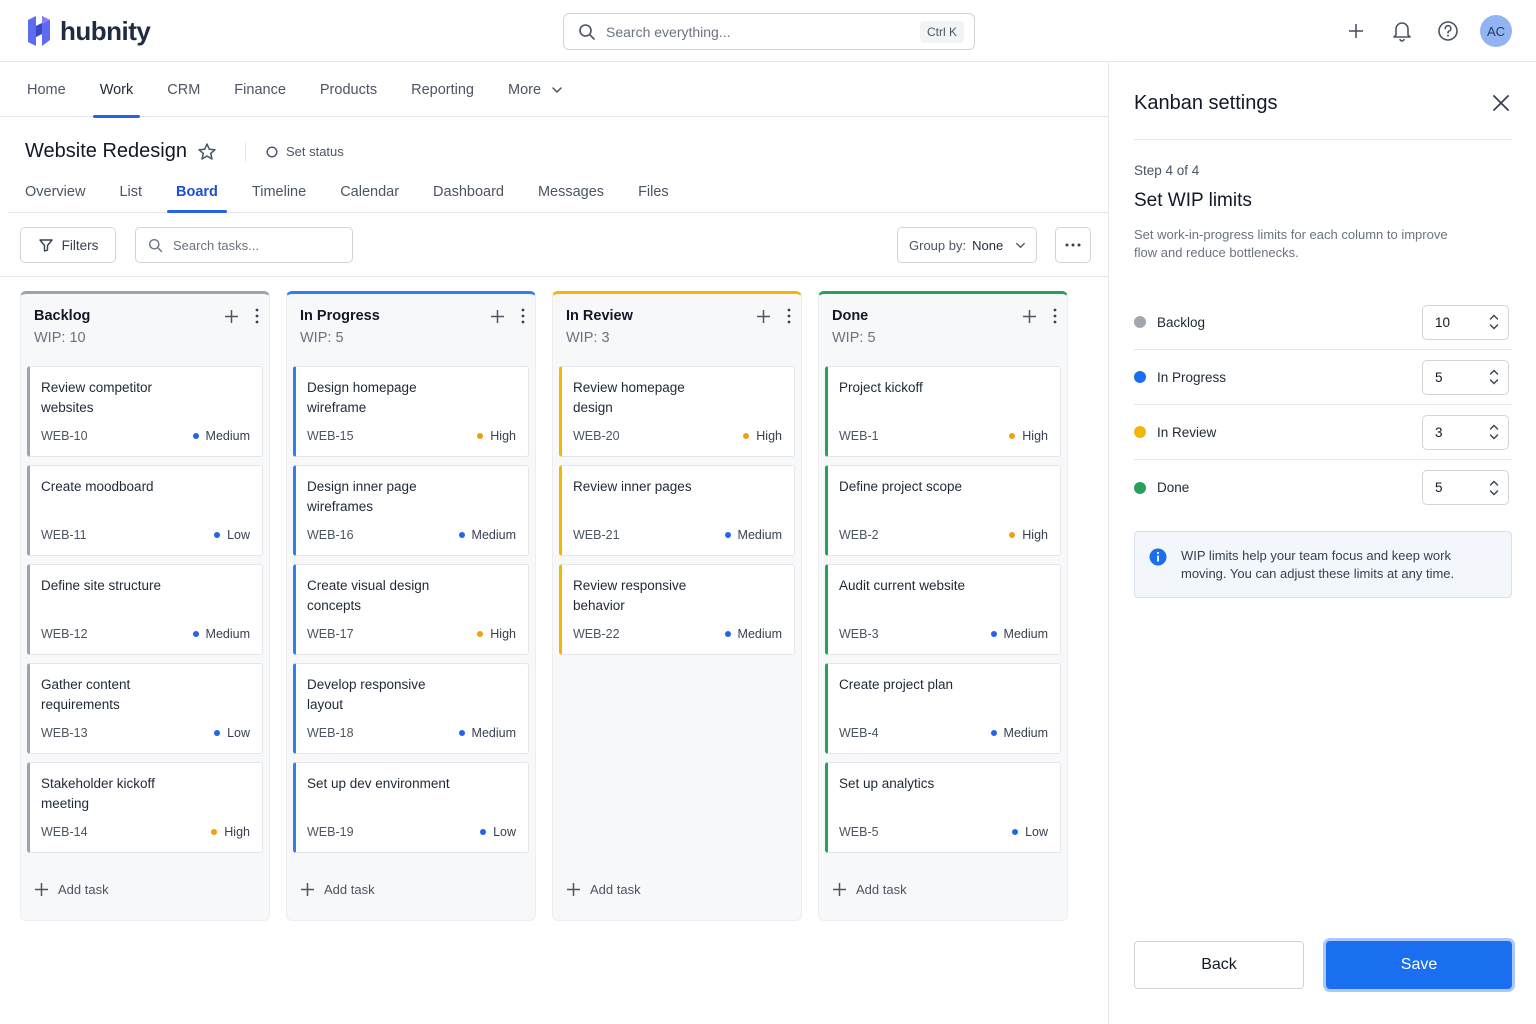 The width and height of the screenshot is (1536, 1024). Describe the element at coordinates (279, 192) in the screenshot. I see `tab-timeline: Timeline` at that location.